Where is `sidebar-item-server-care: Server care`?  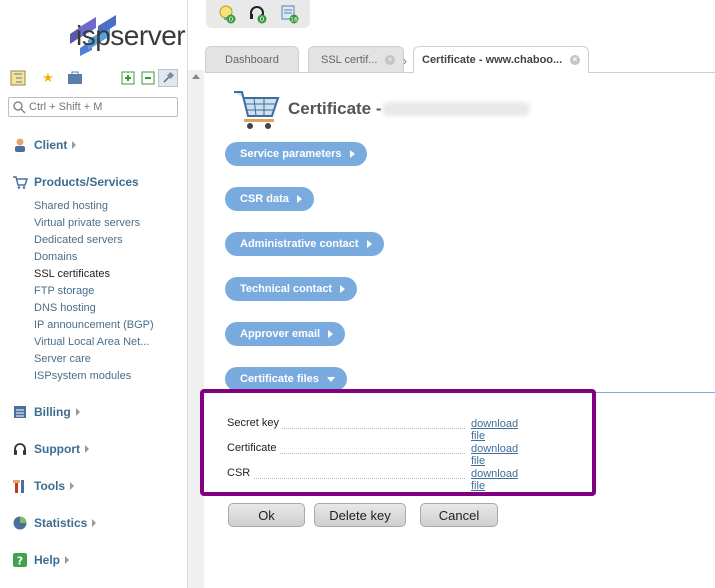
sidebar-item-server-care: Server care is located at coordinates (62, 359).